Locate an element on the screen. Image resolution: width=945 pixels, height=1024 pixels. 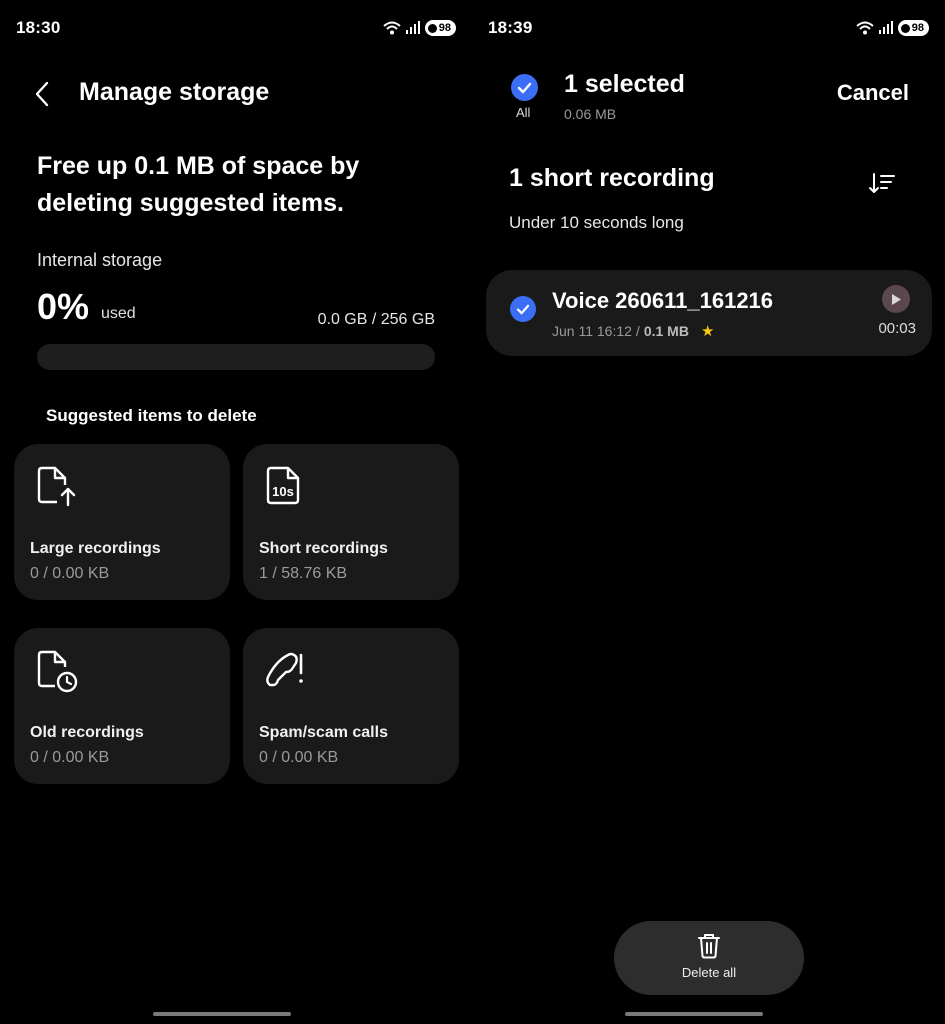
status-time: 18:30 is located at coordinates (38, 27).